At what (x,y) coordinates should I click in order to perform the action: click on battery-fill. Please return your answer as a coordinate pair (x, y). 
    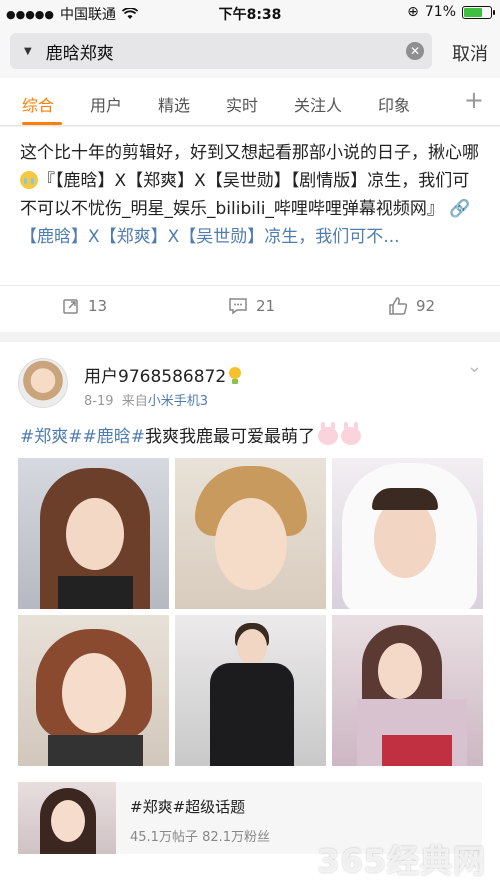
    Looking at the image, I should click on (473, 12).